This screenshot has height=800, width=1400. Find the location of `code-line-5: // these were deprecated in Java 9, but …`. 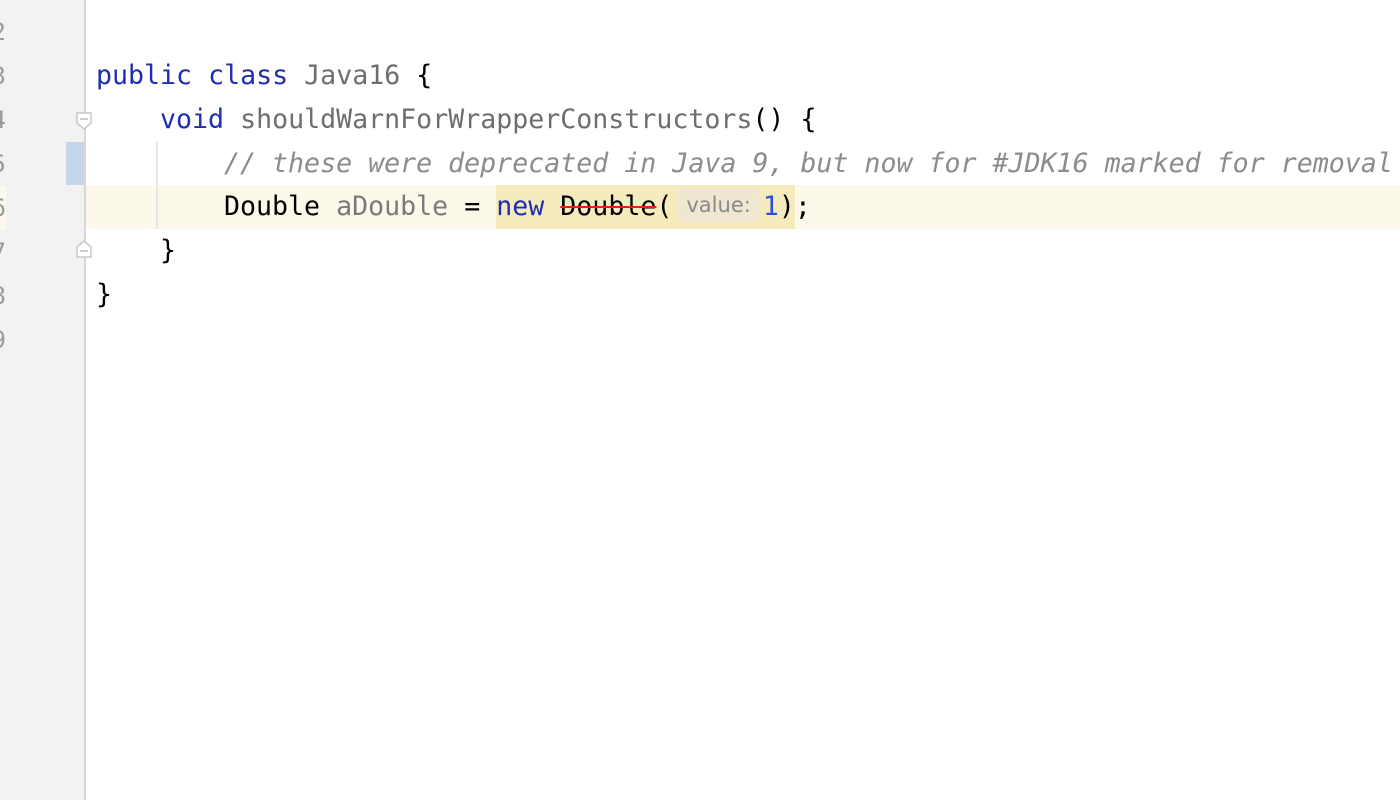

code-line-5: // these were deprecated in Java 9, but … is located at coordinates (808, 164).